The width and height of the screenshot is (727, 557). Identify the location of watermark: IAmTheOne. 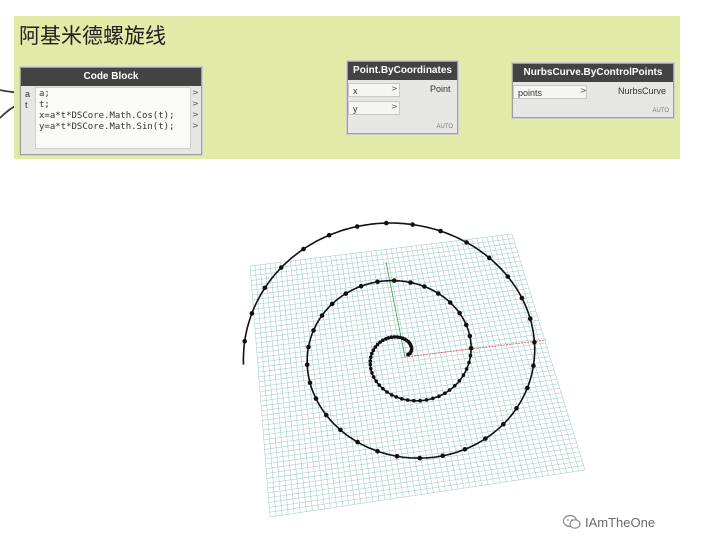
(609, 522).